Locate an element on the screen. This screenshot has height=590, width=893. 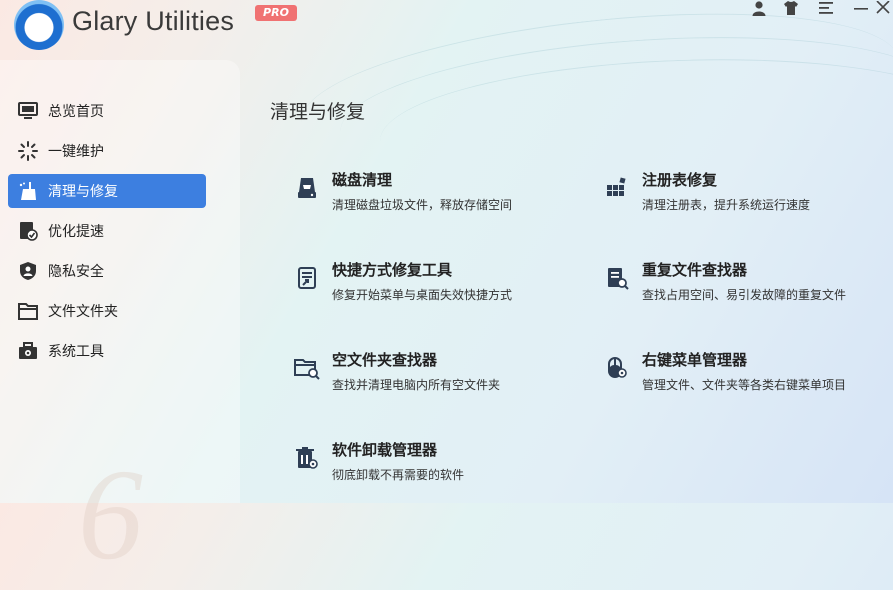
toolbox-icon is located at coordinates (28, 351).